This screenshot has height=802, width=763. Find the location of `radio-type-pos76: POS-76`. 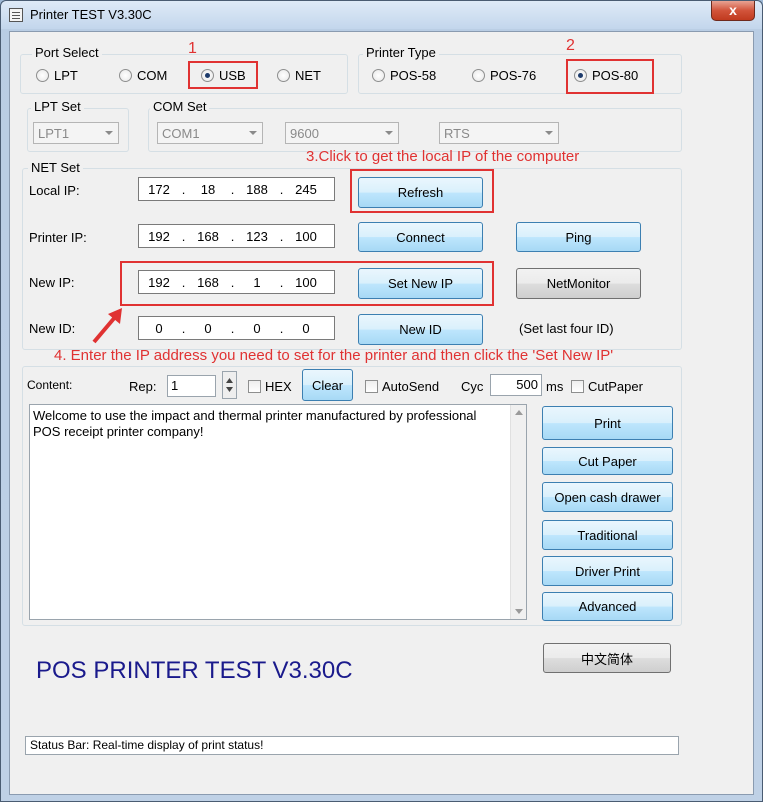

radio-type-pos76: POS-76 is located at coordinates (504, 75).